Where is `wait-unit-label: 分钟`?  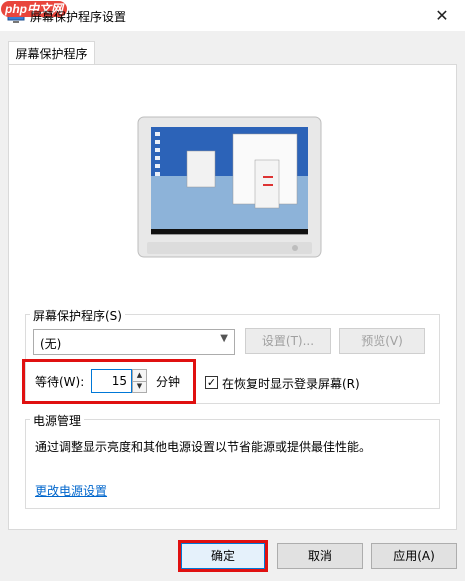
wait-unit-label: 分钟 is located at coordinates (168, 382).